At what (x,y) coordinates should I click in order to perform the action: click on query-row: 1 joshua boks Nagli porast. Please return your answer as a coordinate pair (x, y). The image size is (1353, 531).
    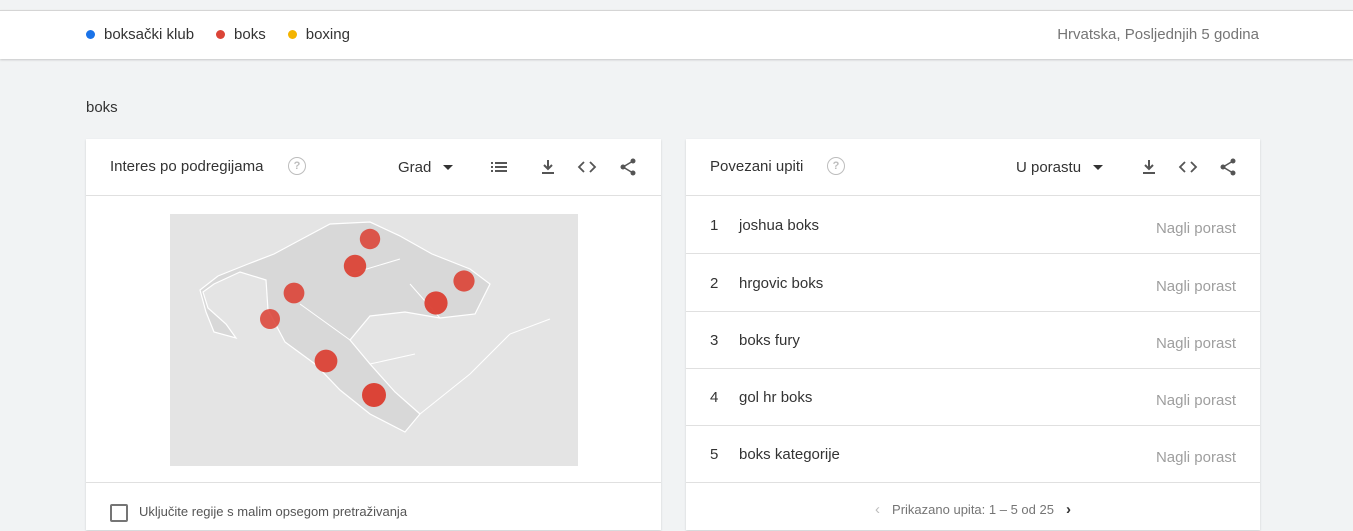
    Looking at the image, I should click on (973, 225).